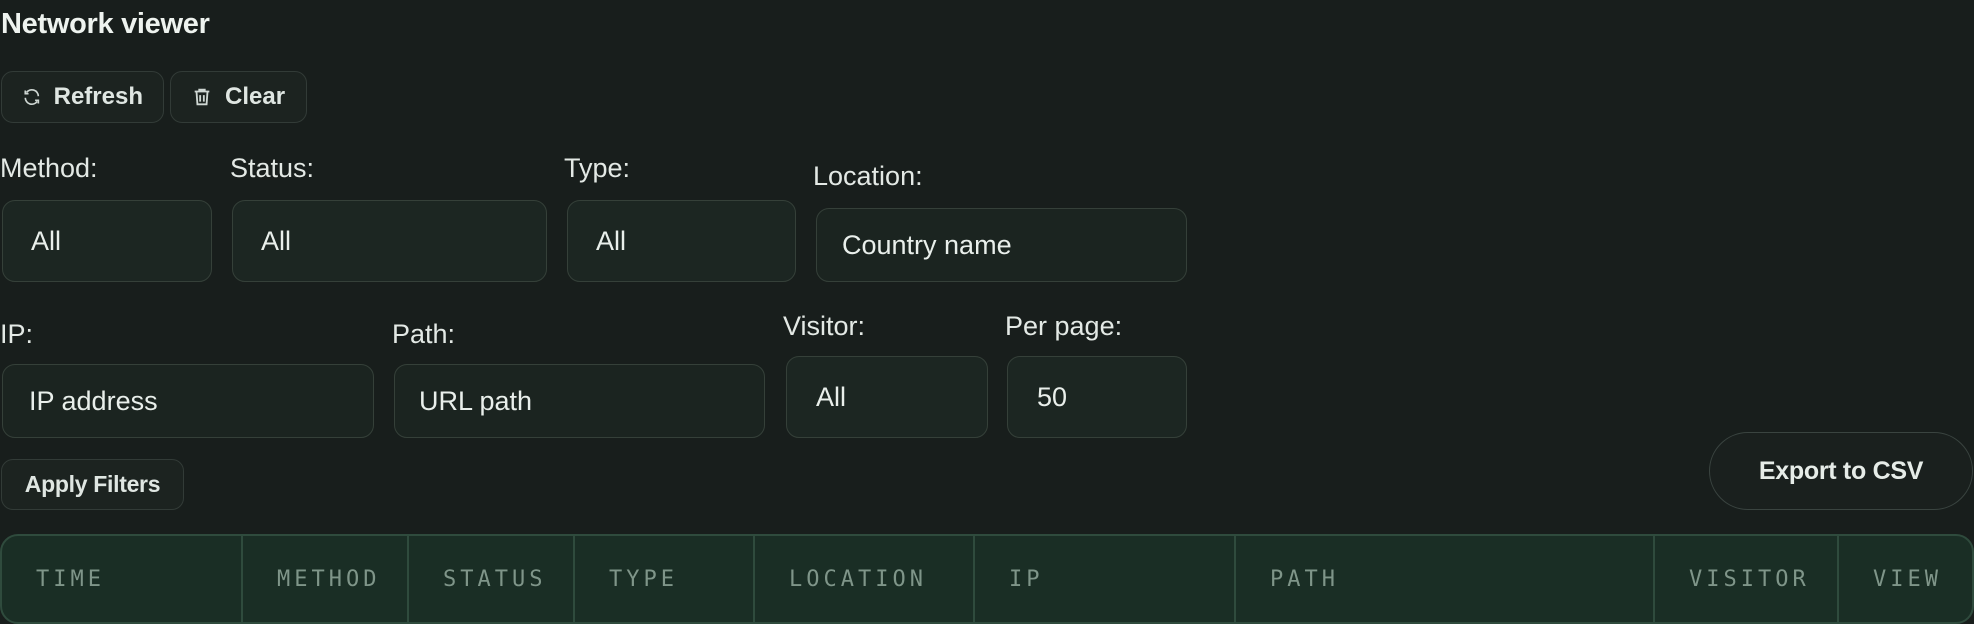  What do you see at coordinates (17, 334) in the screenshot?
I see `ip-label: IP:` at bounding box center [17, 334].